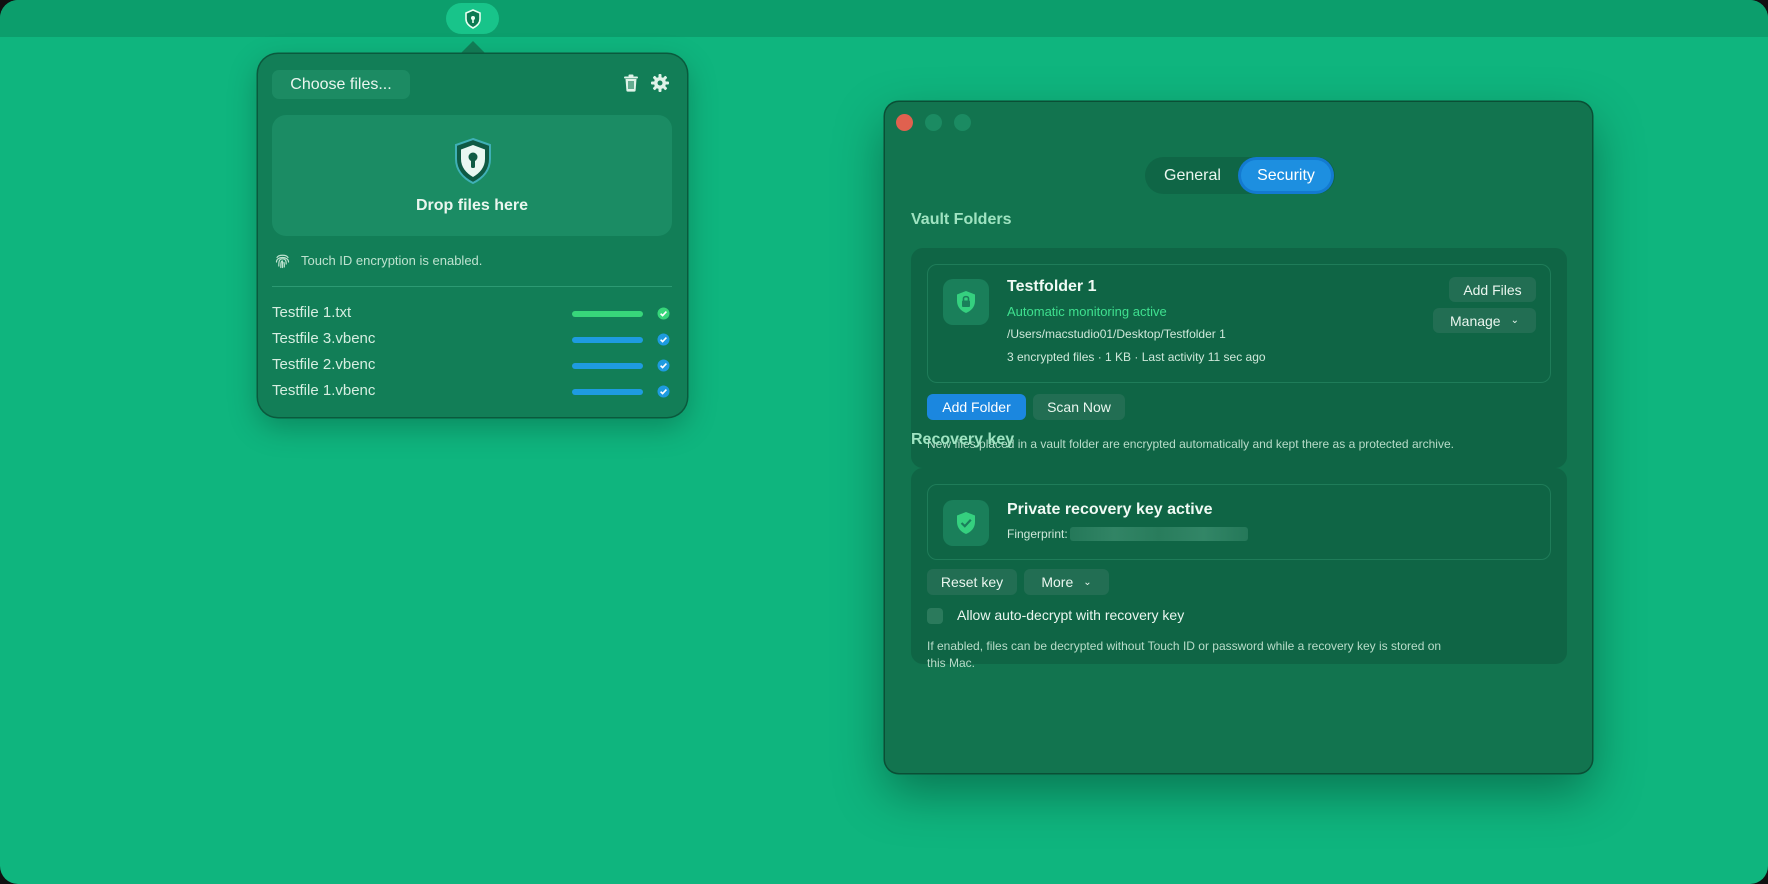 The image size is (1768, 884). Describe the element at coordinates (392, 260) in the screenshot. I see `touchid-status-text: Touch ID encryption is enabled.` at that location.